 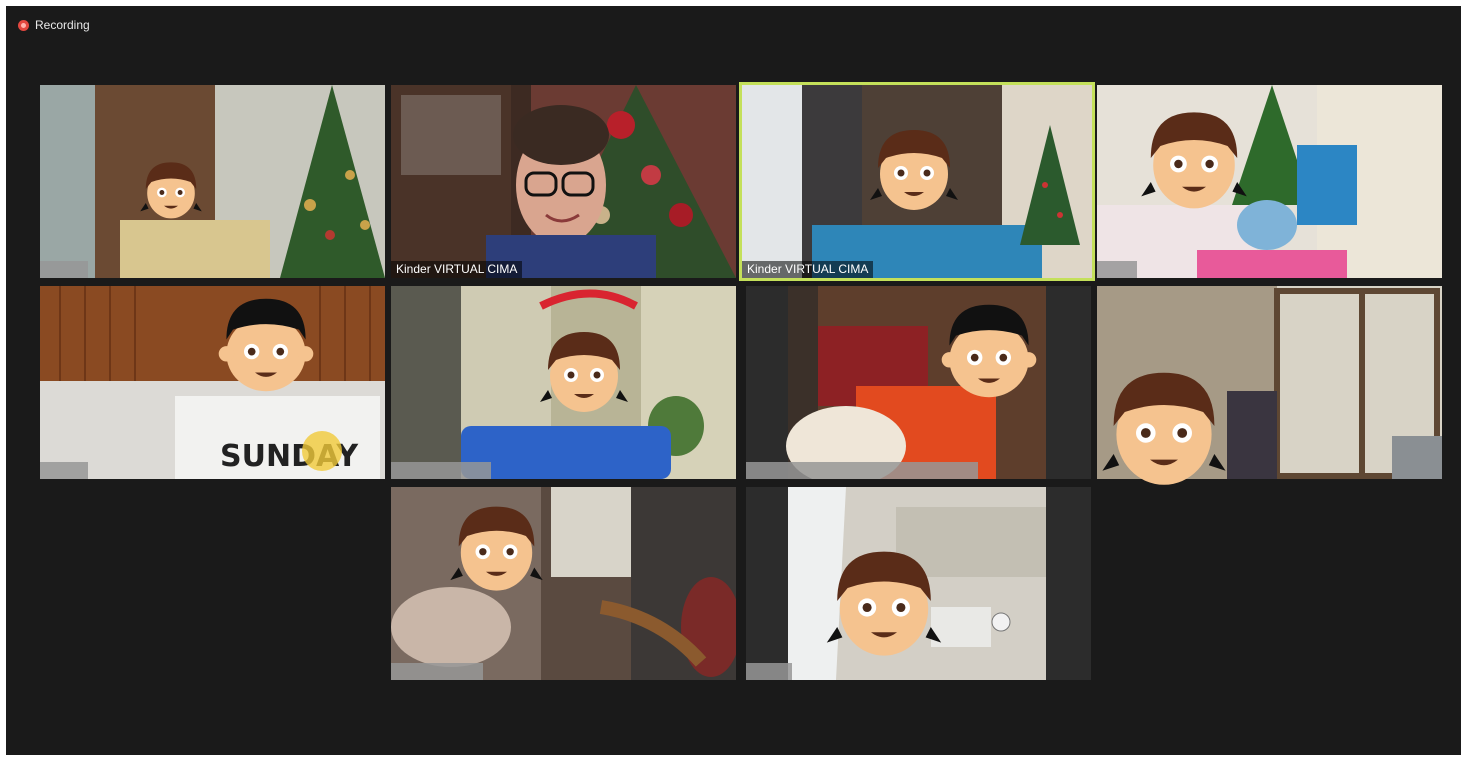 I want to click on recording-indicator: Recording, so click(x=54, y=25).